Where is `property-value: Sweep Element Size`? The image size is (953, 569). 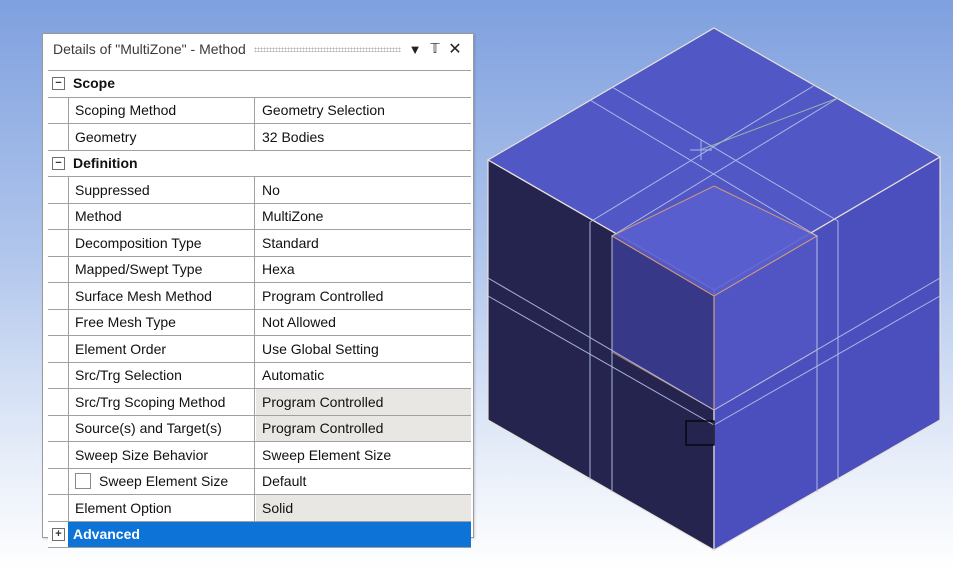
property-value: Sweep Element Size is located at coordinates (363, 455).